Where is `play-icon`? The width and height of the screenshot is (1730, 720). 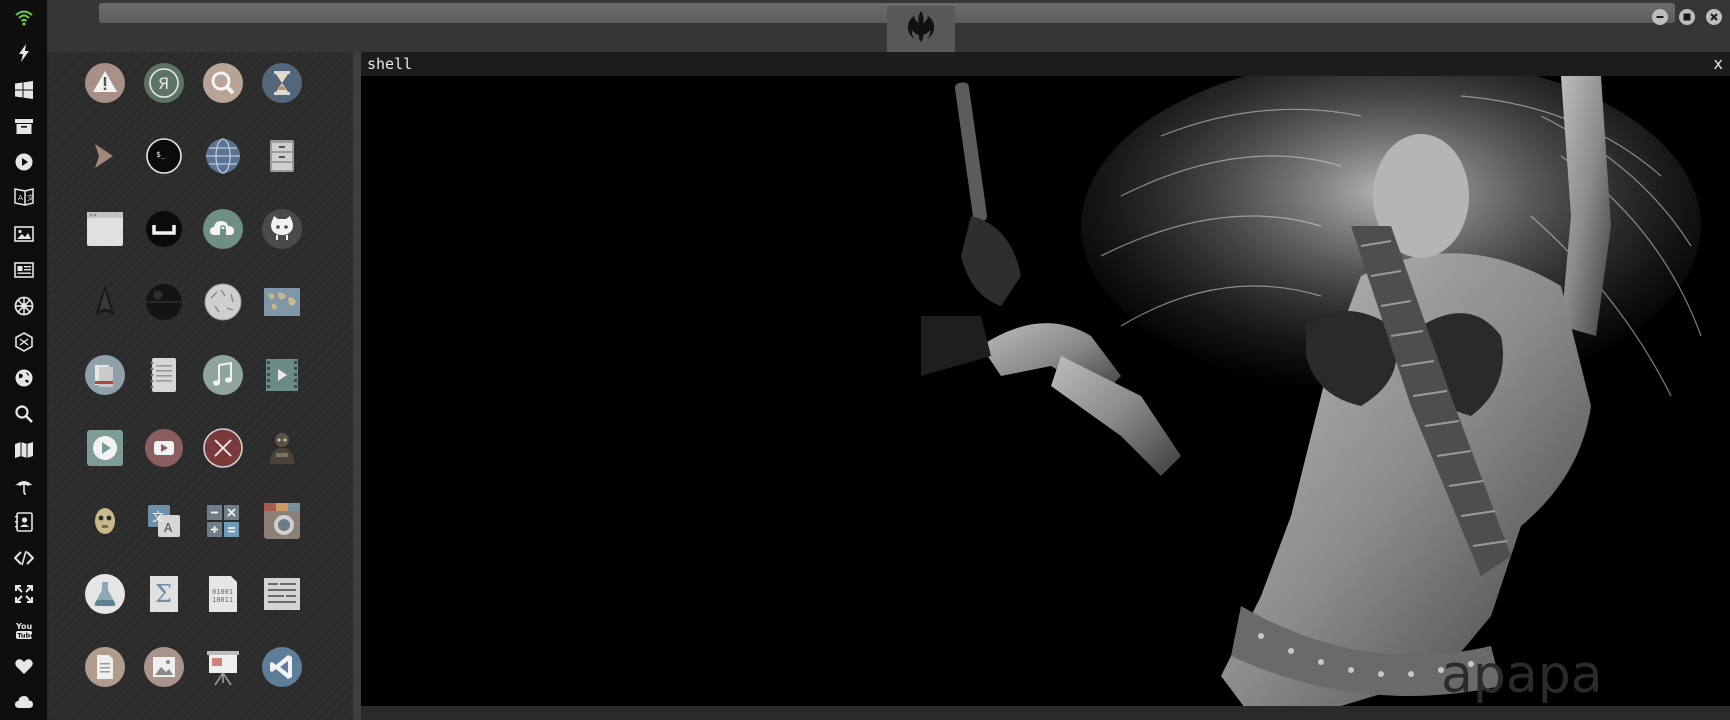 play-icon is located at coordinates (24, 162).